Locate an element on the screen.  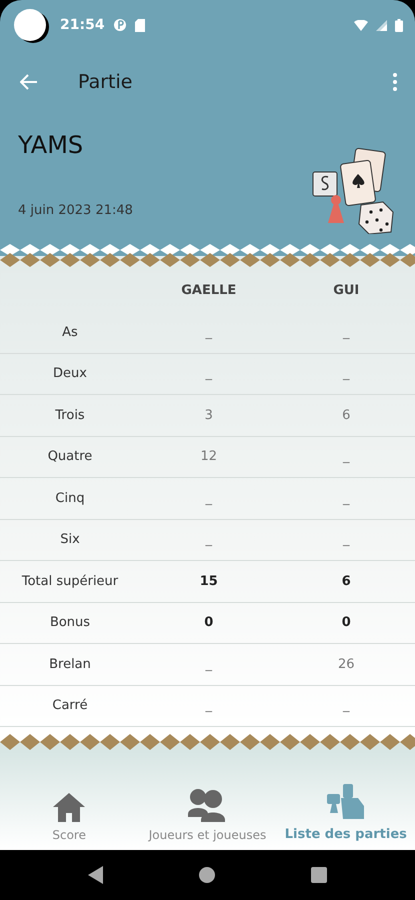
game-pieces-icon is located at coordinates (346, 802).